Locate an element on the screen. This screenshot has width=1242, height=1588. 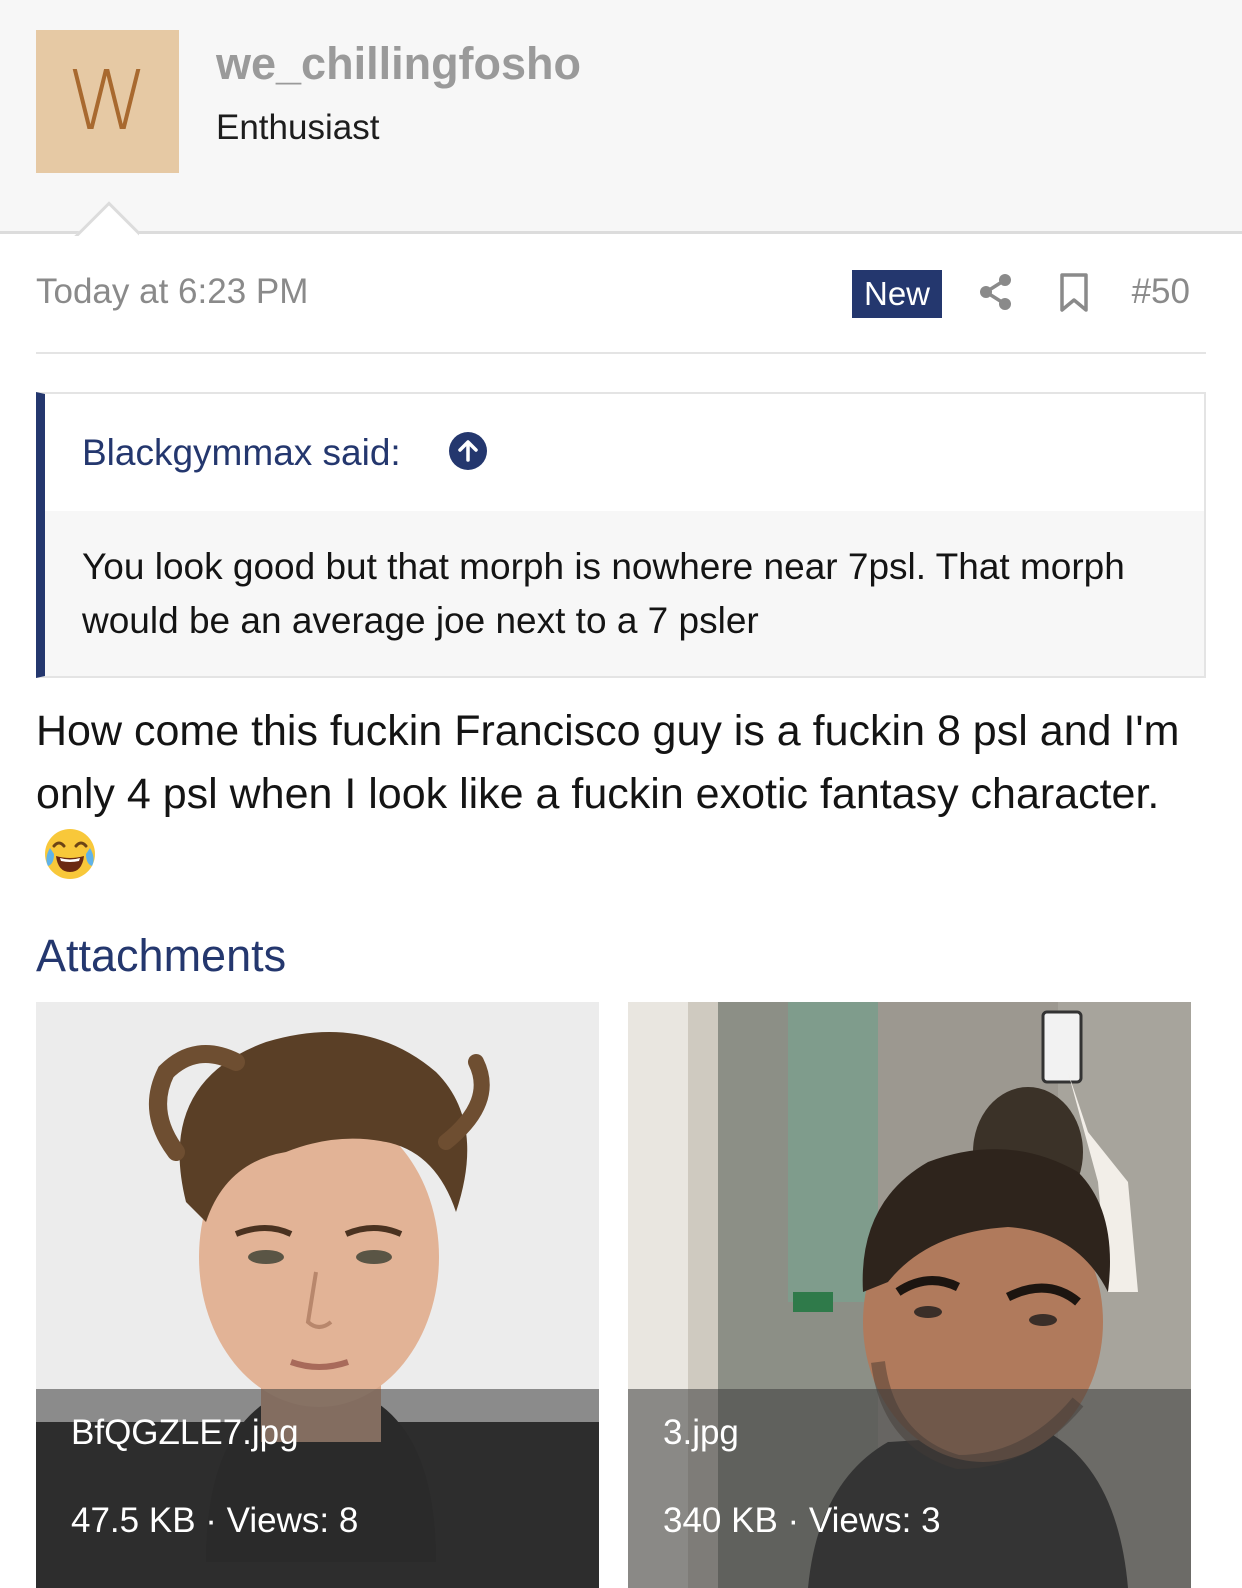
arrow-up-circle-icon is located at coordinates (468, 451).